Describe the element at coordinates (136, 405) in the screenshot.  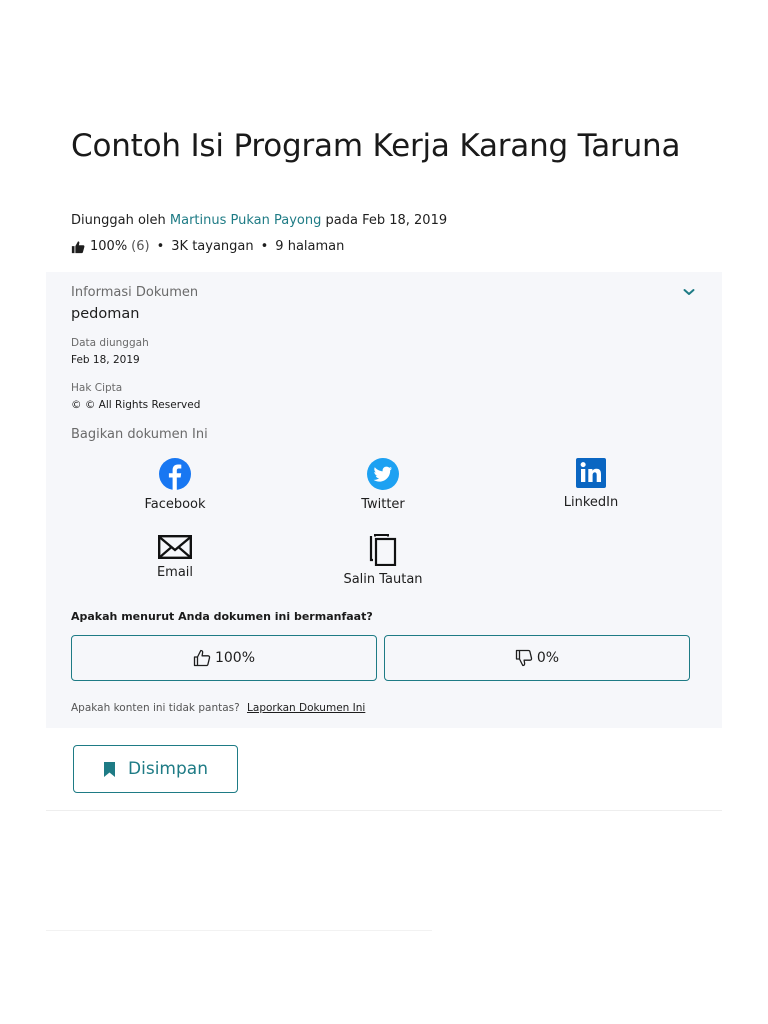
I see `copyright-value: © © All Rights Reserved` at that location.